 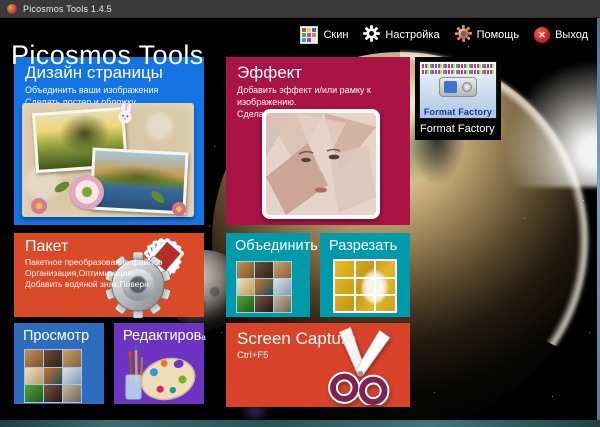 What do you see at coordinates (571, 35) in the screenshot?
I see `exit-button-label: Выход` at bounding box center [571, 35].